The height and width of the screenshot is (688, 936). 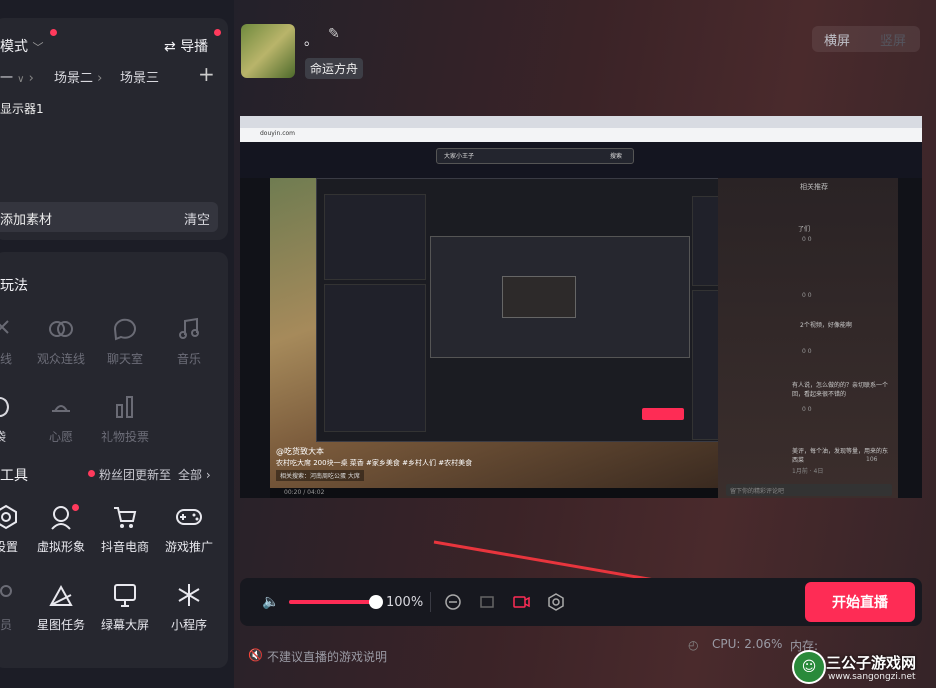 What do you see at coordinates (60, 547) in the screenshot?
I see `tool-label: 虚拟形象` at bounding box center [60, 547].